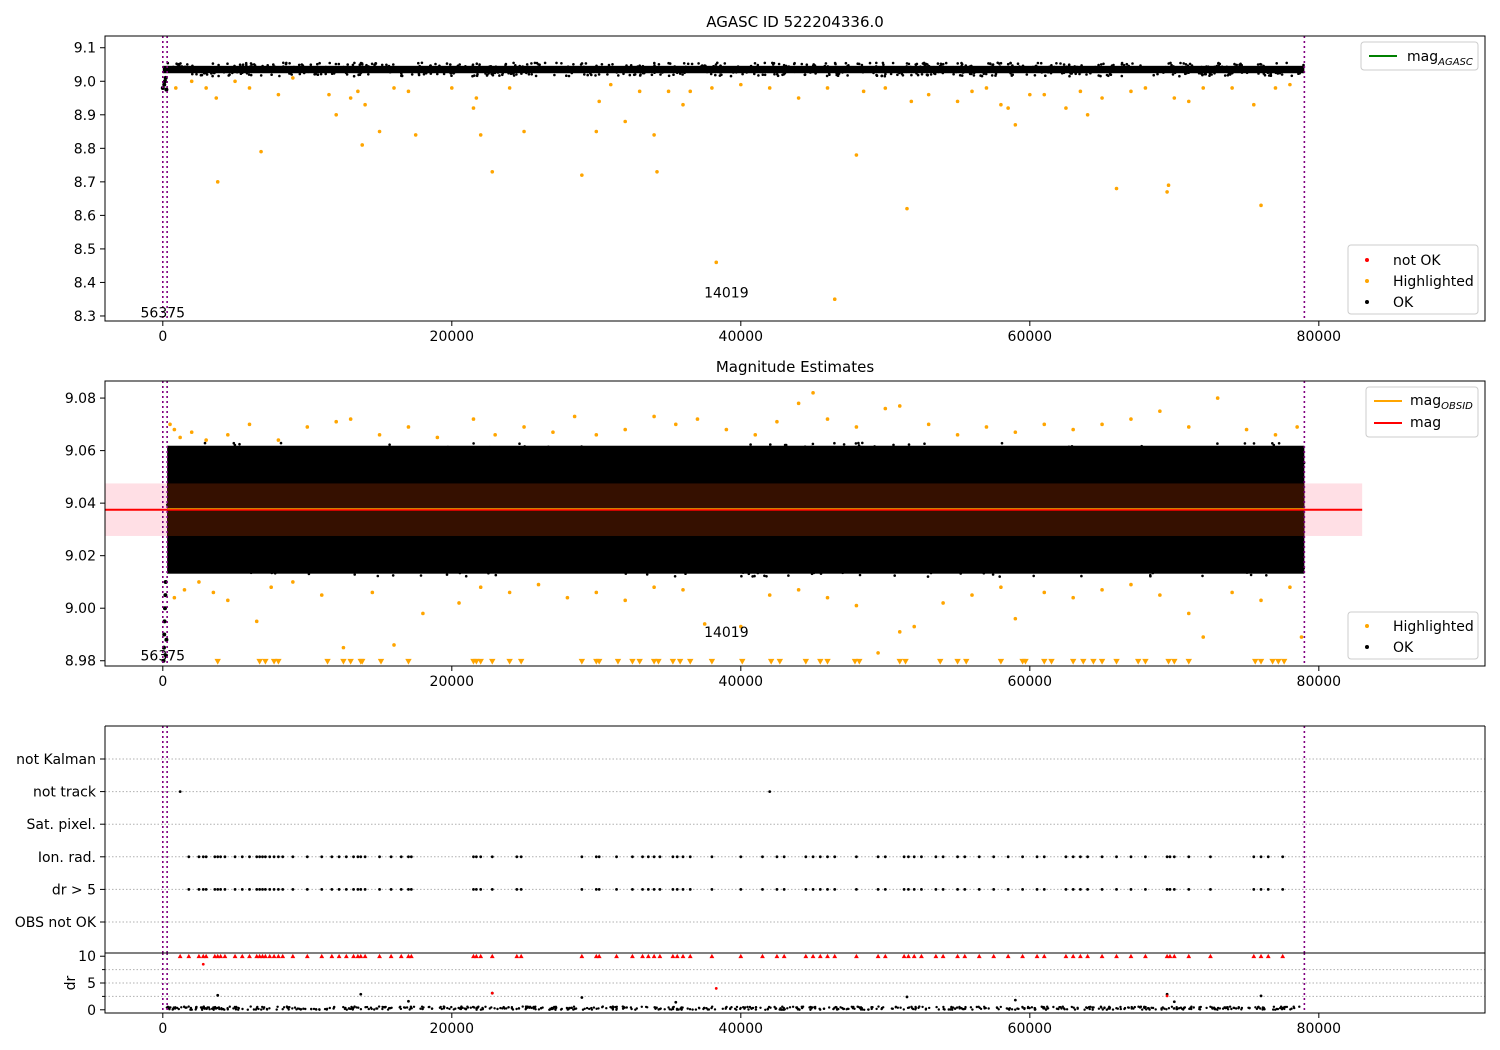 This screenshot has width=1500, height=1050. Describe the element at coordinates (85, 149) in the screenshot. I see `y-tick-label: 8.8` at that location.